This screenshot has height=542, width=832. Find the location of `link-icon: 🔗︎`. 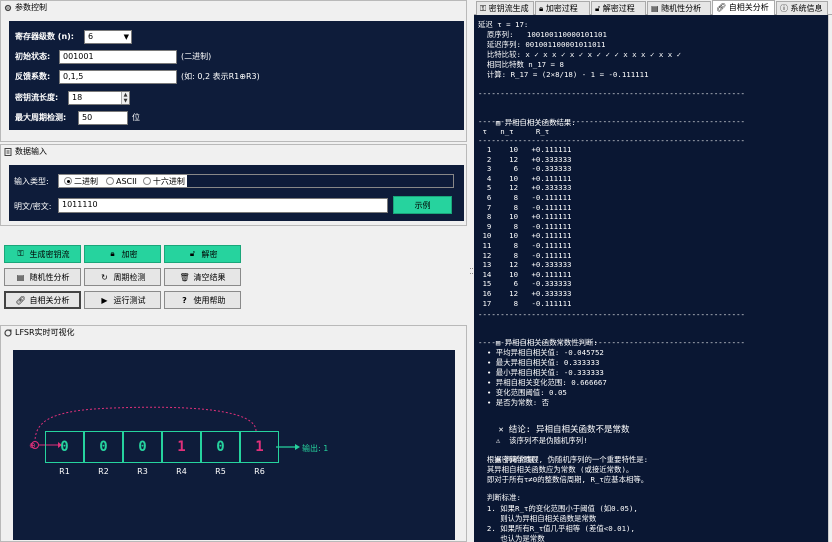

link-icon: 🔗︎ is located at coordinates (20, 300).